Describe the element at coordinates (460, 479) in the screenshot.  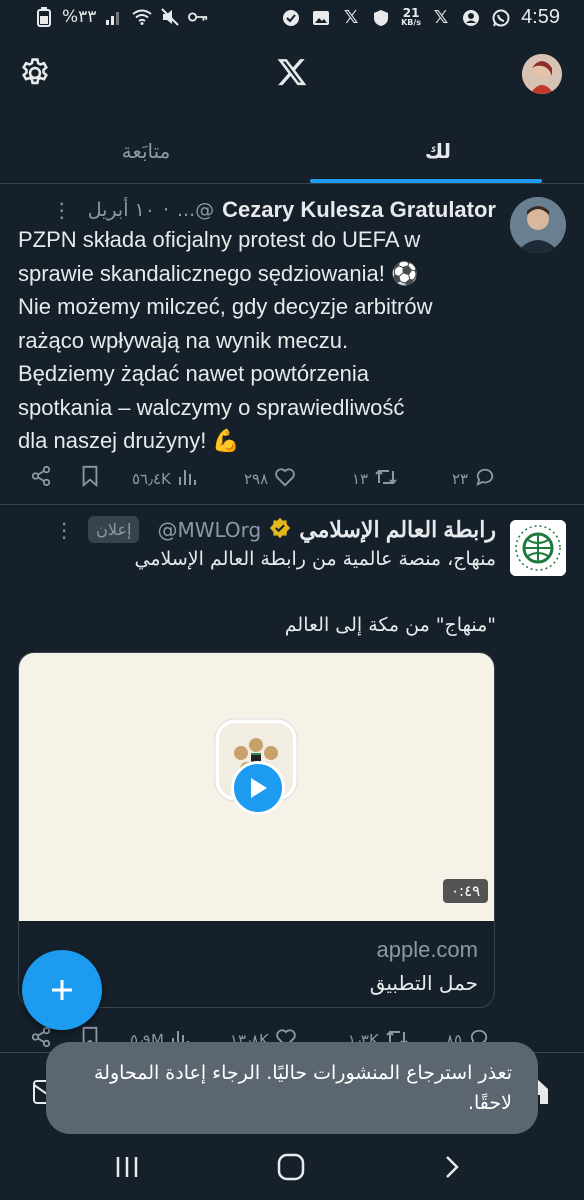
I see `post-1-replies-count: ٢٣` at that location.